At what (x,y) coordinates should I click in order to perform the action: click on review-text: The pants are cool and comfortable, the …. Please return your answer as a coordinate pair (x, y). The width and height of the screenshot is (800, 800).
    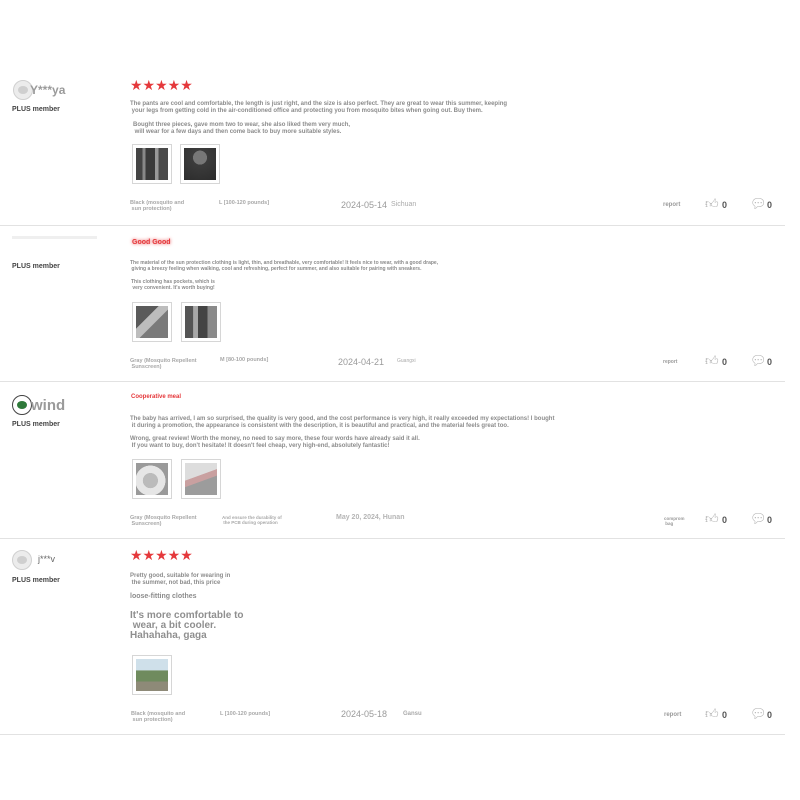
    Looking at the image, I should click on (319, 107).